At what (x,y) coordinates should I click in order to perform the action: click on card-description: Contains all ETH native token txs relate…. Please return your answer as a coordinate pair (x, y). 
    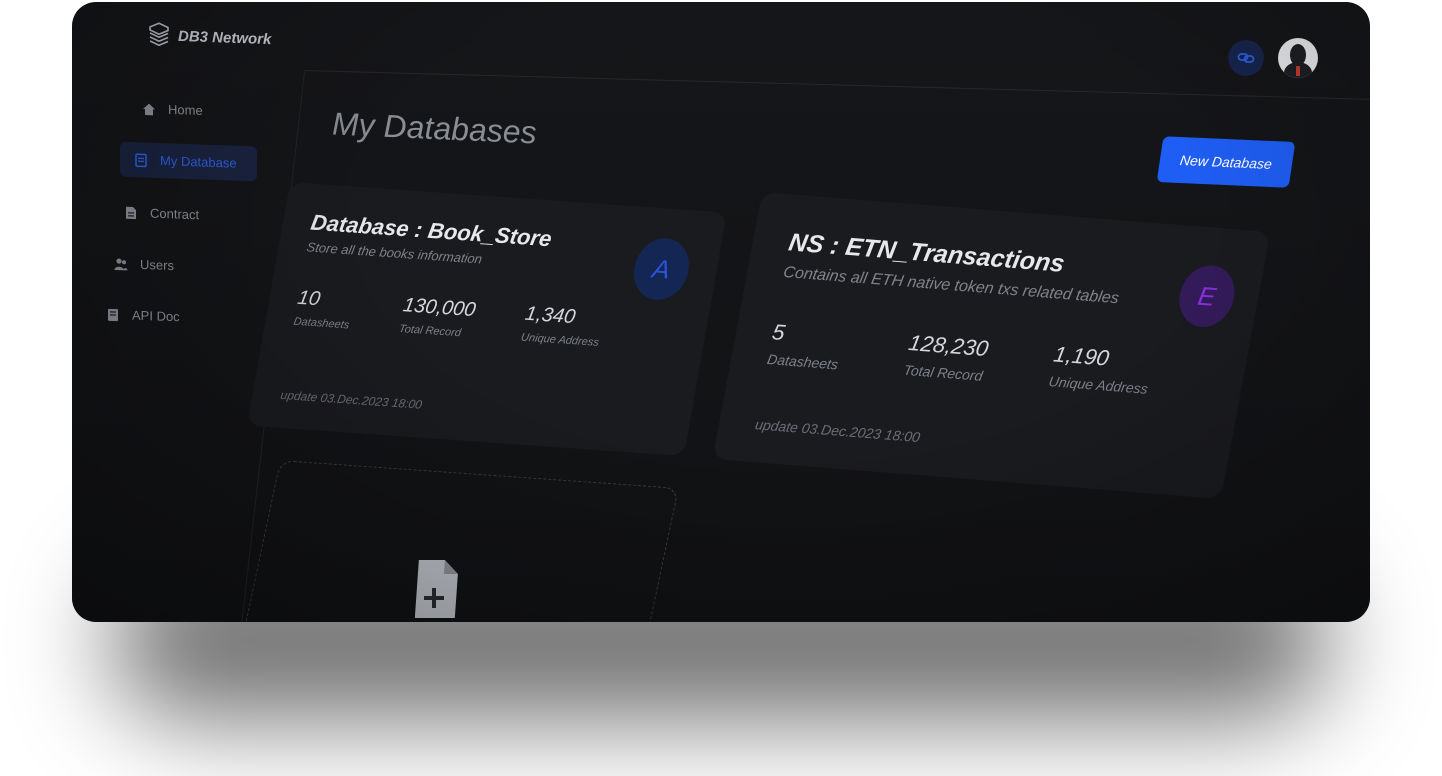
    Looking at the image, I should click on (951, 286).